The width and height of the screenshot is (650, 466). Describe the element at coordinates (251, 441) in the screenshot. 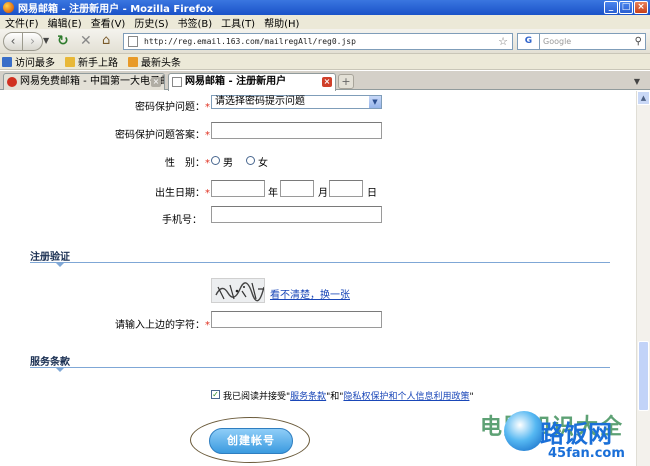

I see `create-account-button: 创建帐号` at that location.